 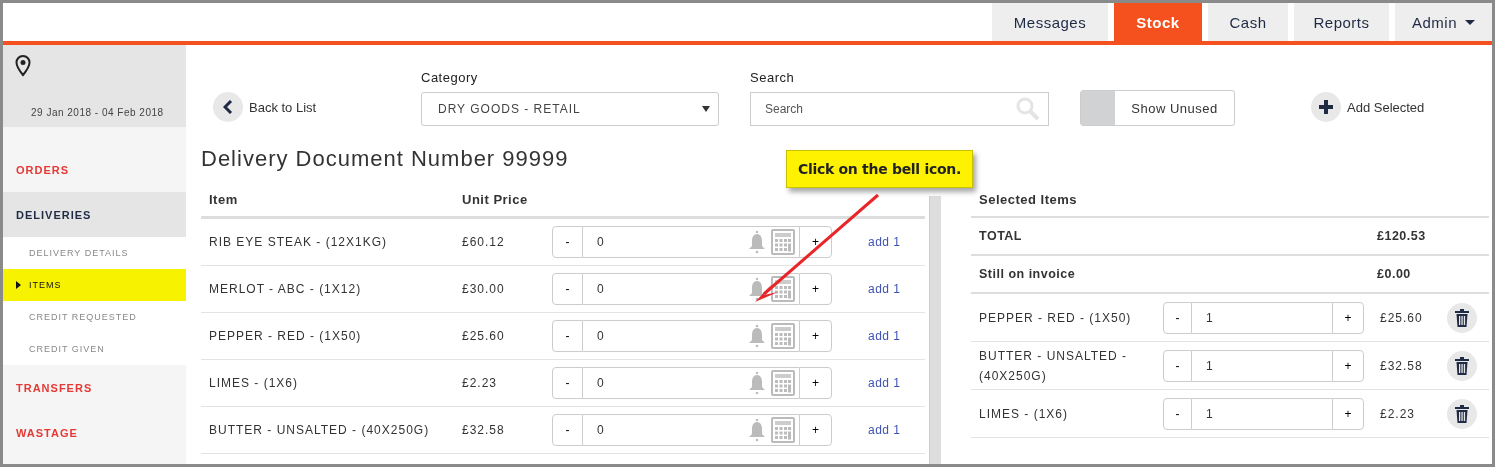 I want to click on panel-title: Selected Items, so click(x=1230, y=200).